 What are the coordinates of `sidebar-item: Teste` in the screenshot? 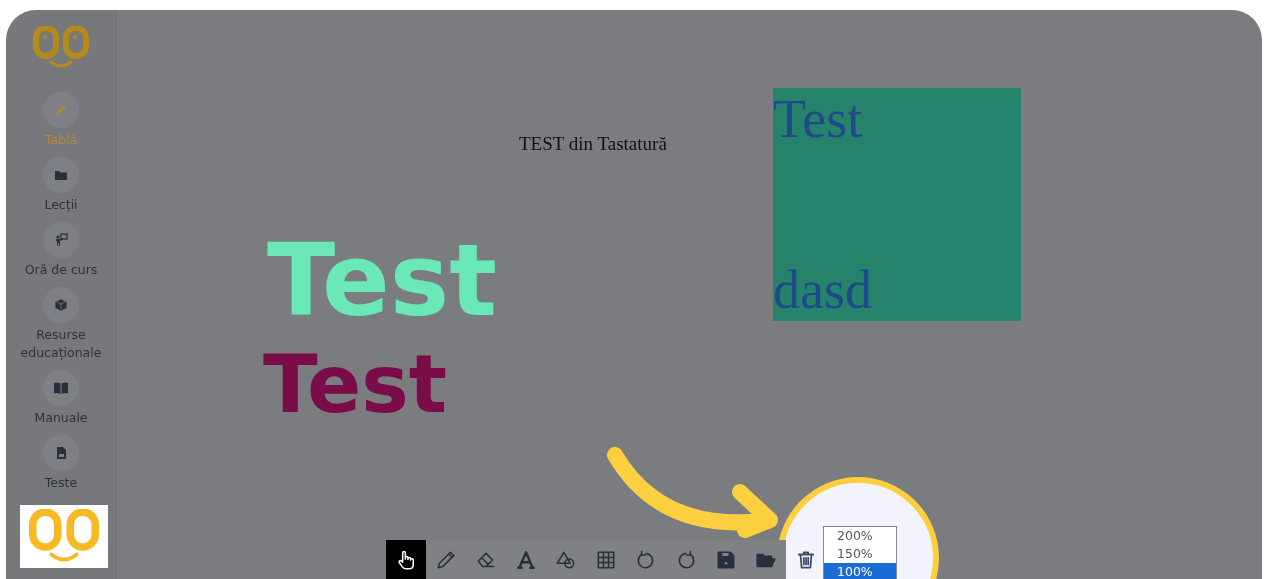 It's located at (61, 463).